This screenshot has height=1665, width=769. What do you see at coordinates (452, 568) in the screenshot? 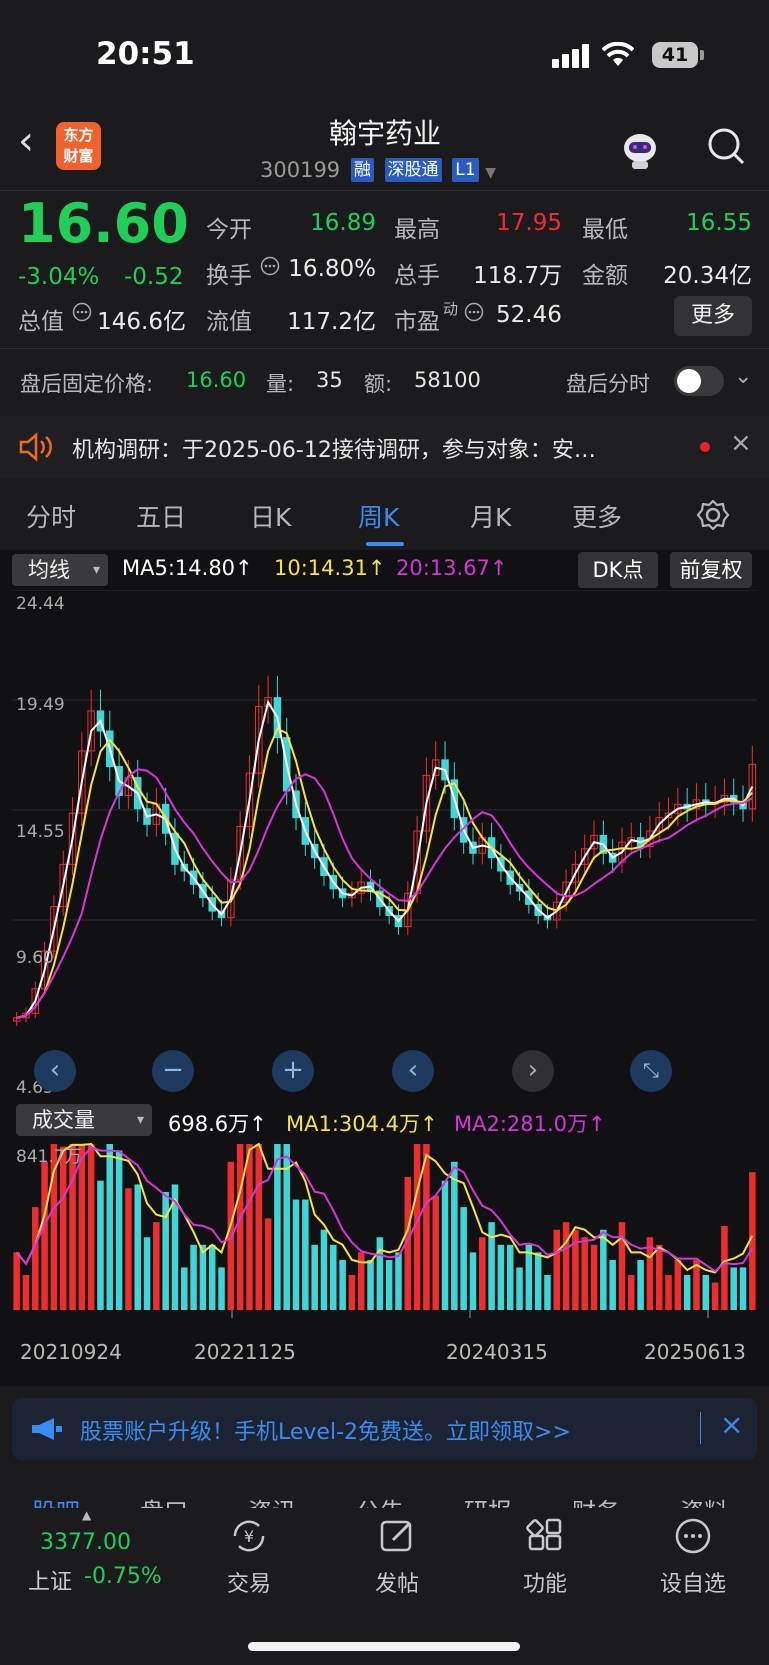
I see `ma20-readout: 20:13.67↑` at bounding box center [452, 568].